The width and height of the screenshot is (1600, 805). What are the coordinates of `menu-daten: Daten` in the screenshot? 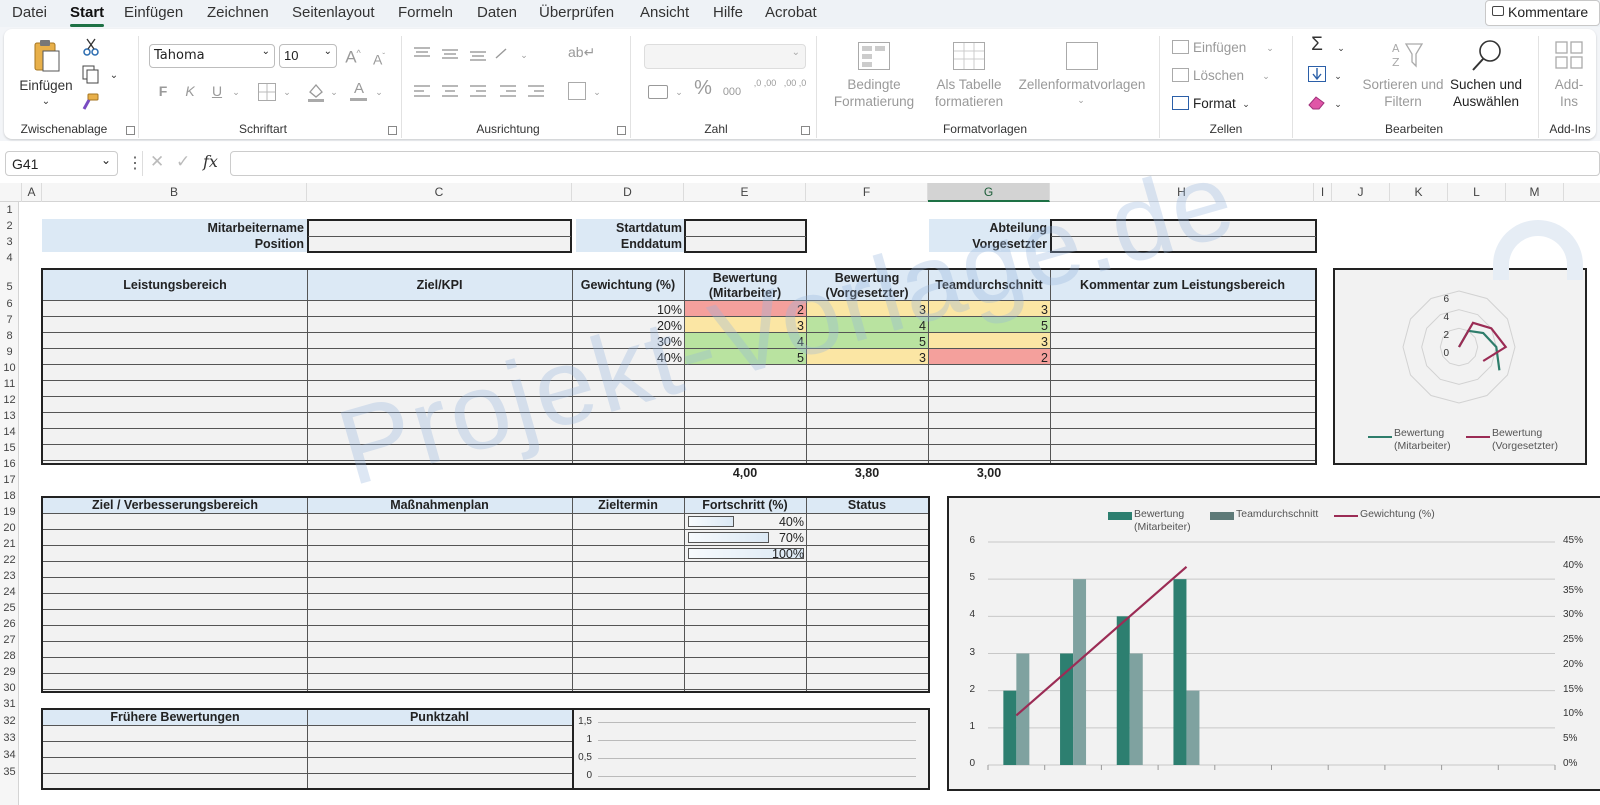 It's located at (497, 12).